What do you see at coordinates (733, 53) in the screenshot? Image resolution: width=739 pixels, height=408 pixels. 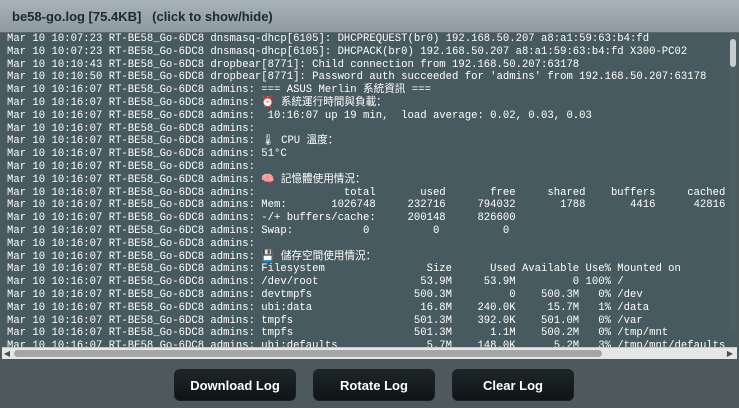 I see `vertical-scroll-thumb` at bounding box center [733, 53].